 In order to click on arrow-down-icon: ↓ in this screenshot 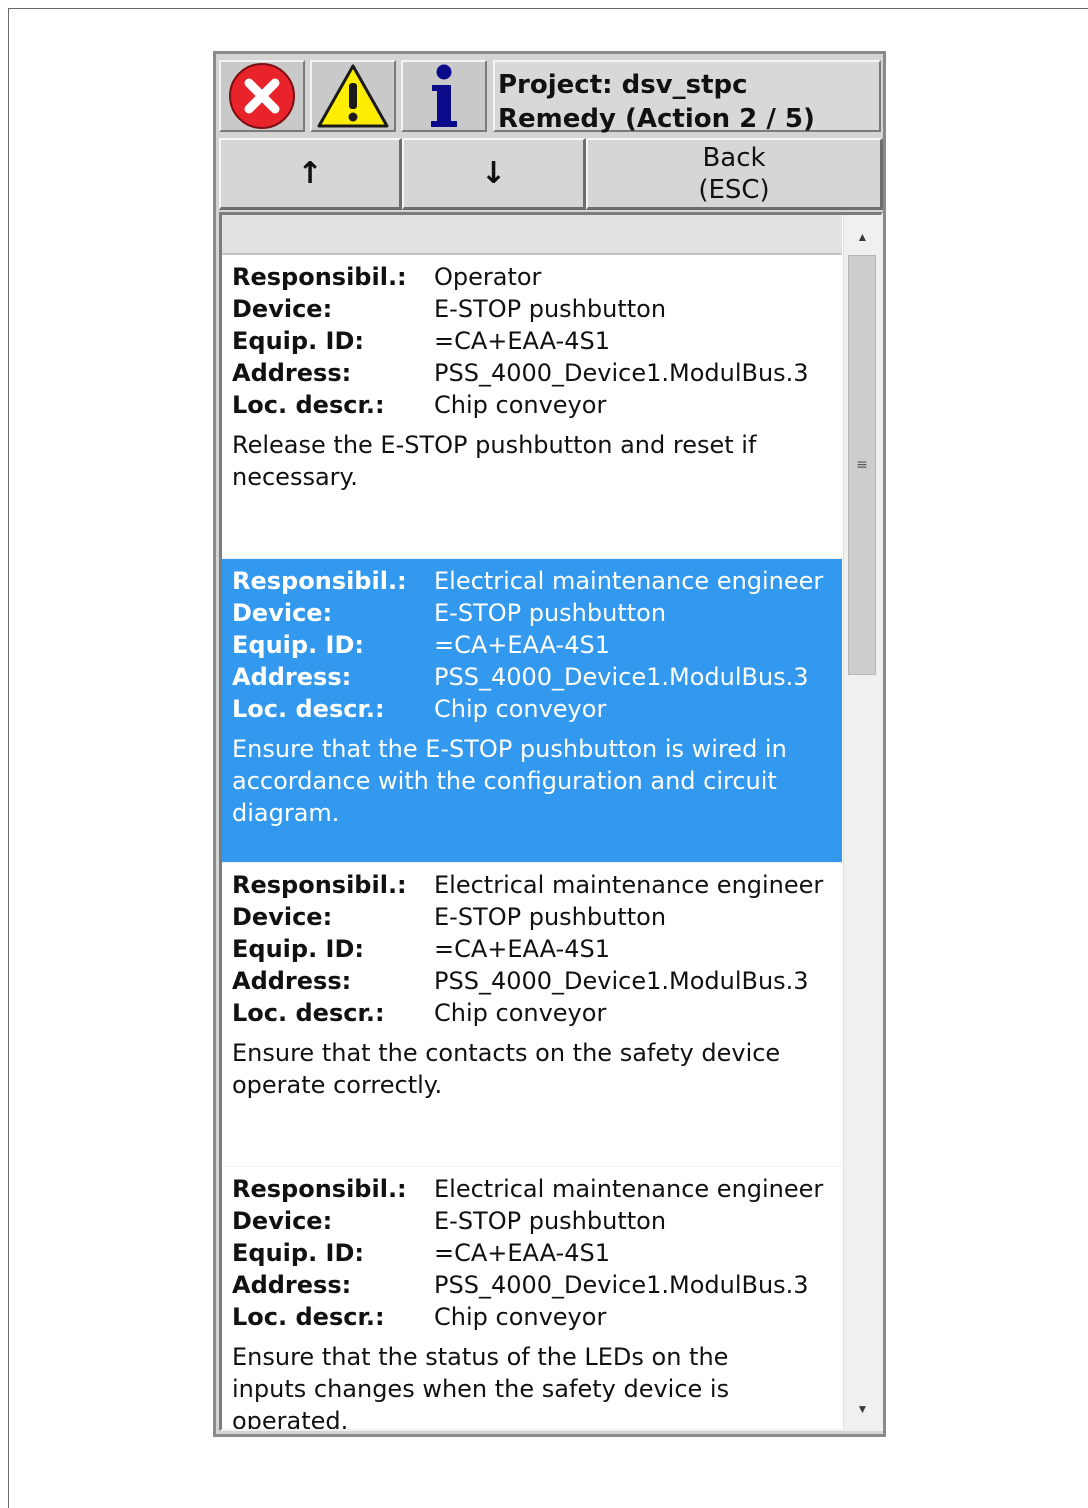, I will do `click(493, 173)`.